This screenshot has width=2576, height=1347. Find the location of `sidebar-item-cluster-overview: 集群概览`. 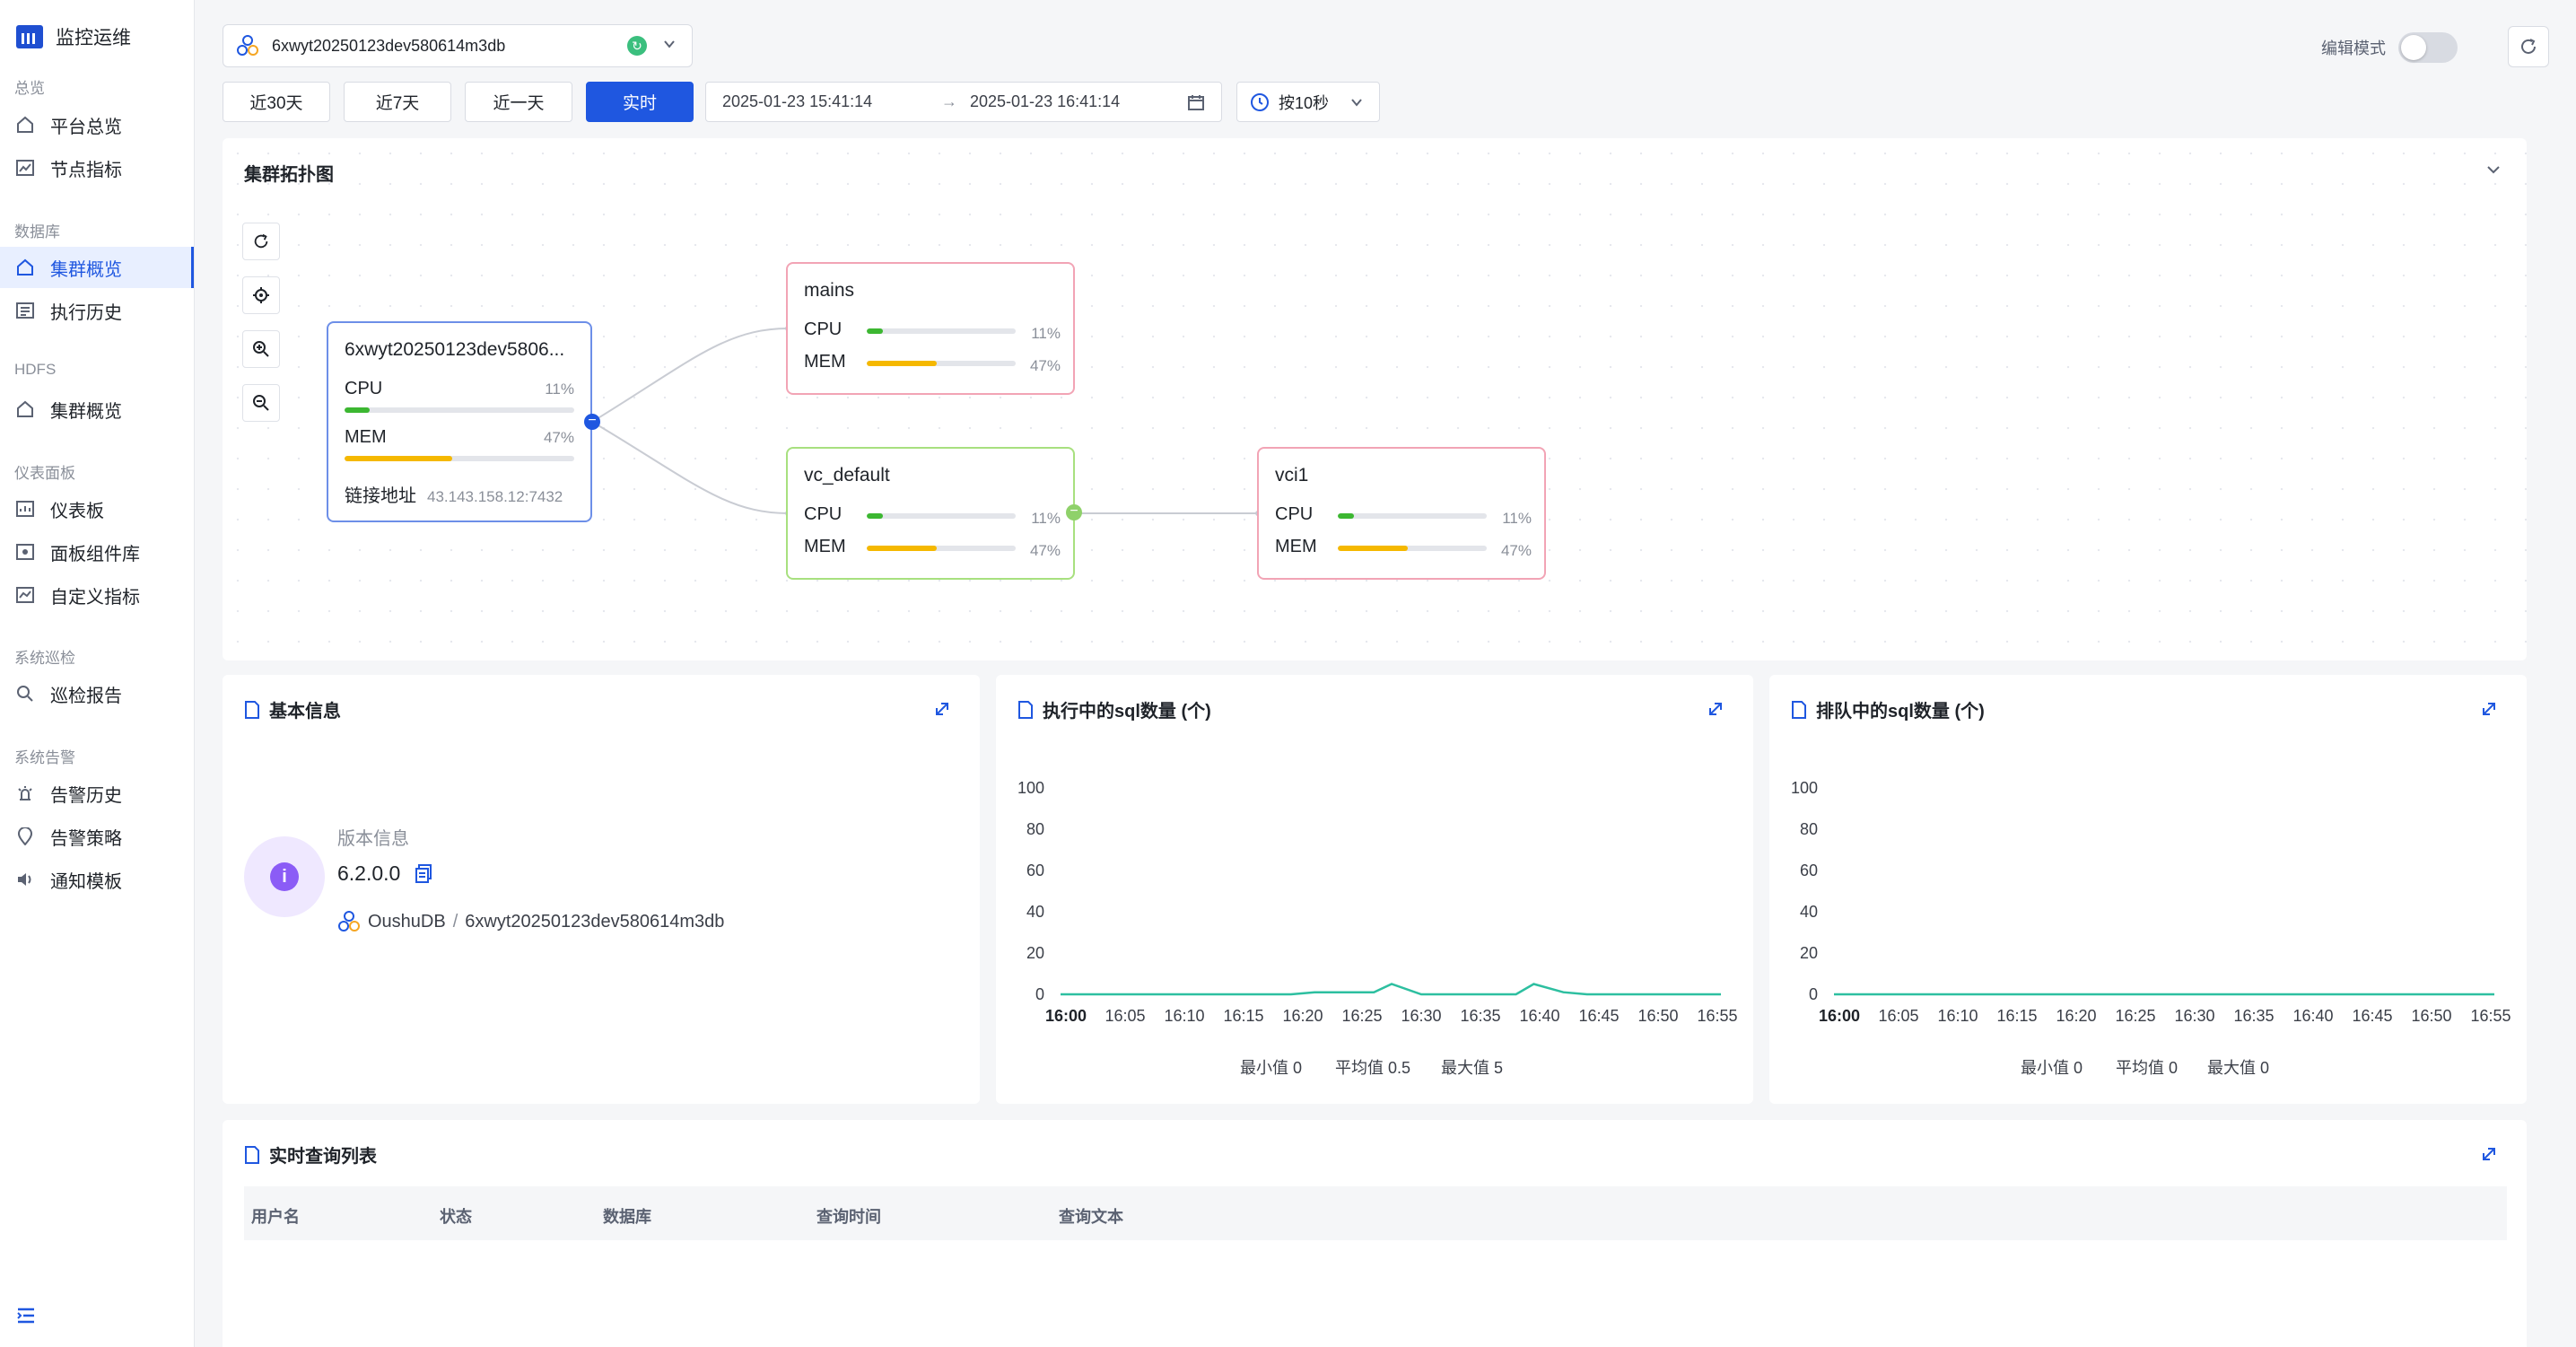

sidebar-item-cluster-overview: 集群概览 is located at coordinates (97, 267).